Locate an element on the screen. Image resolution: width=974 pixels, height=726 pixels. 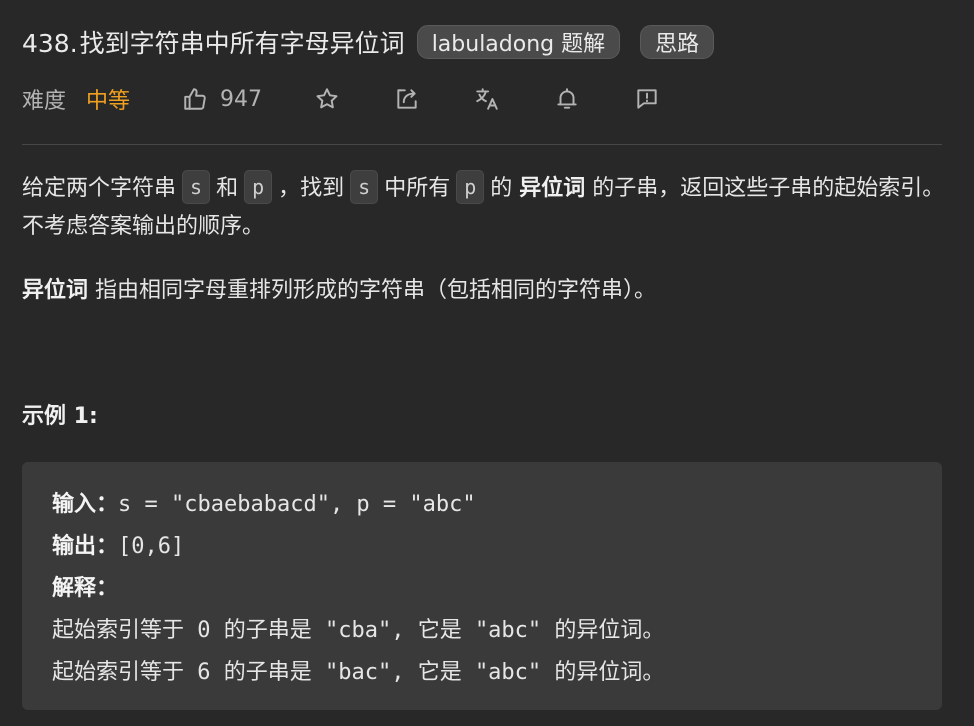
explain-label: 解释： is located at coordinates (85, 588).